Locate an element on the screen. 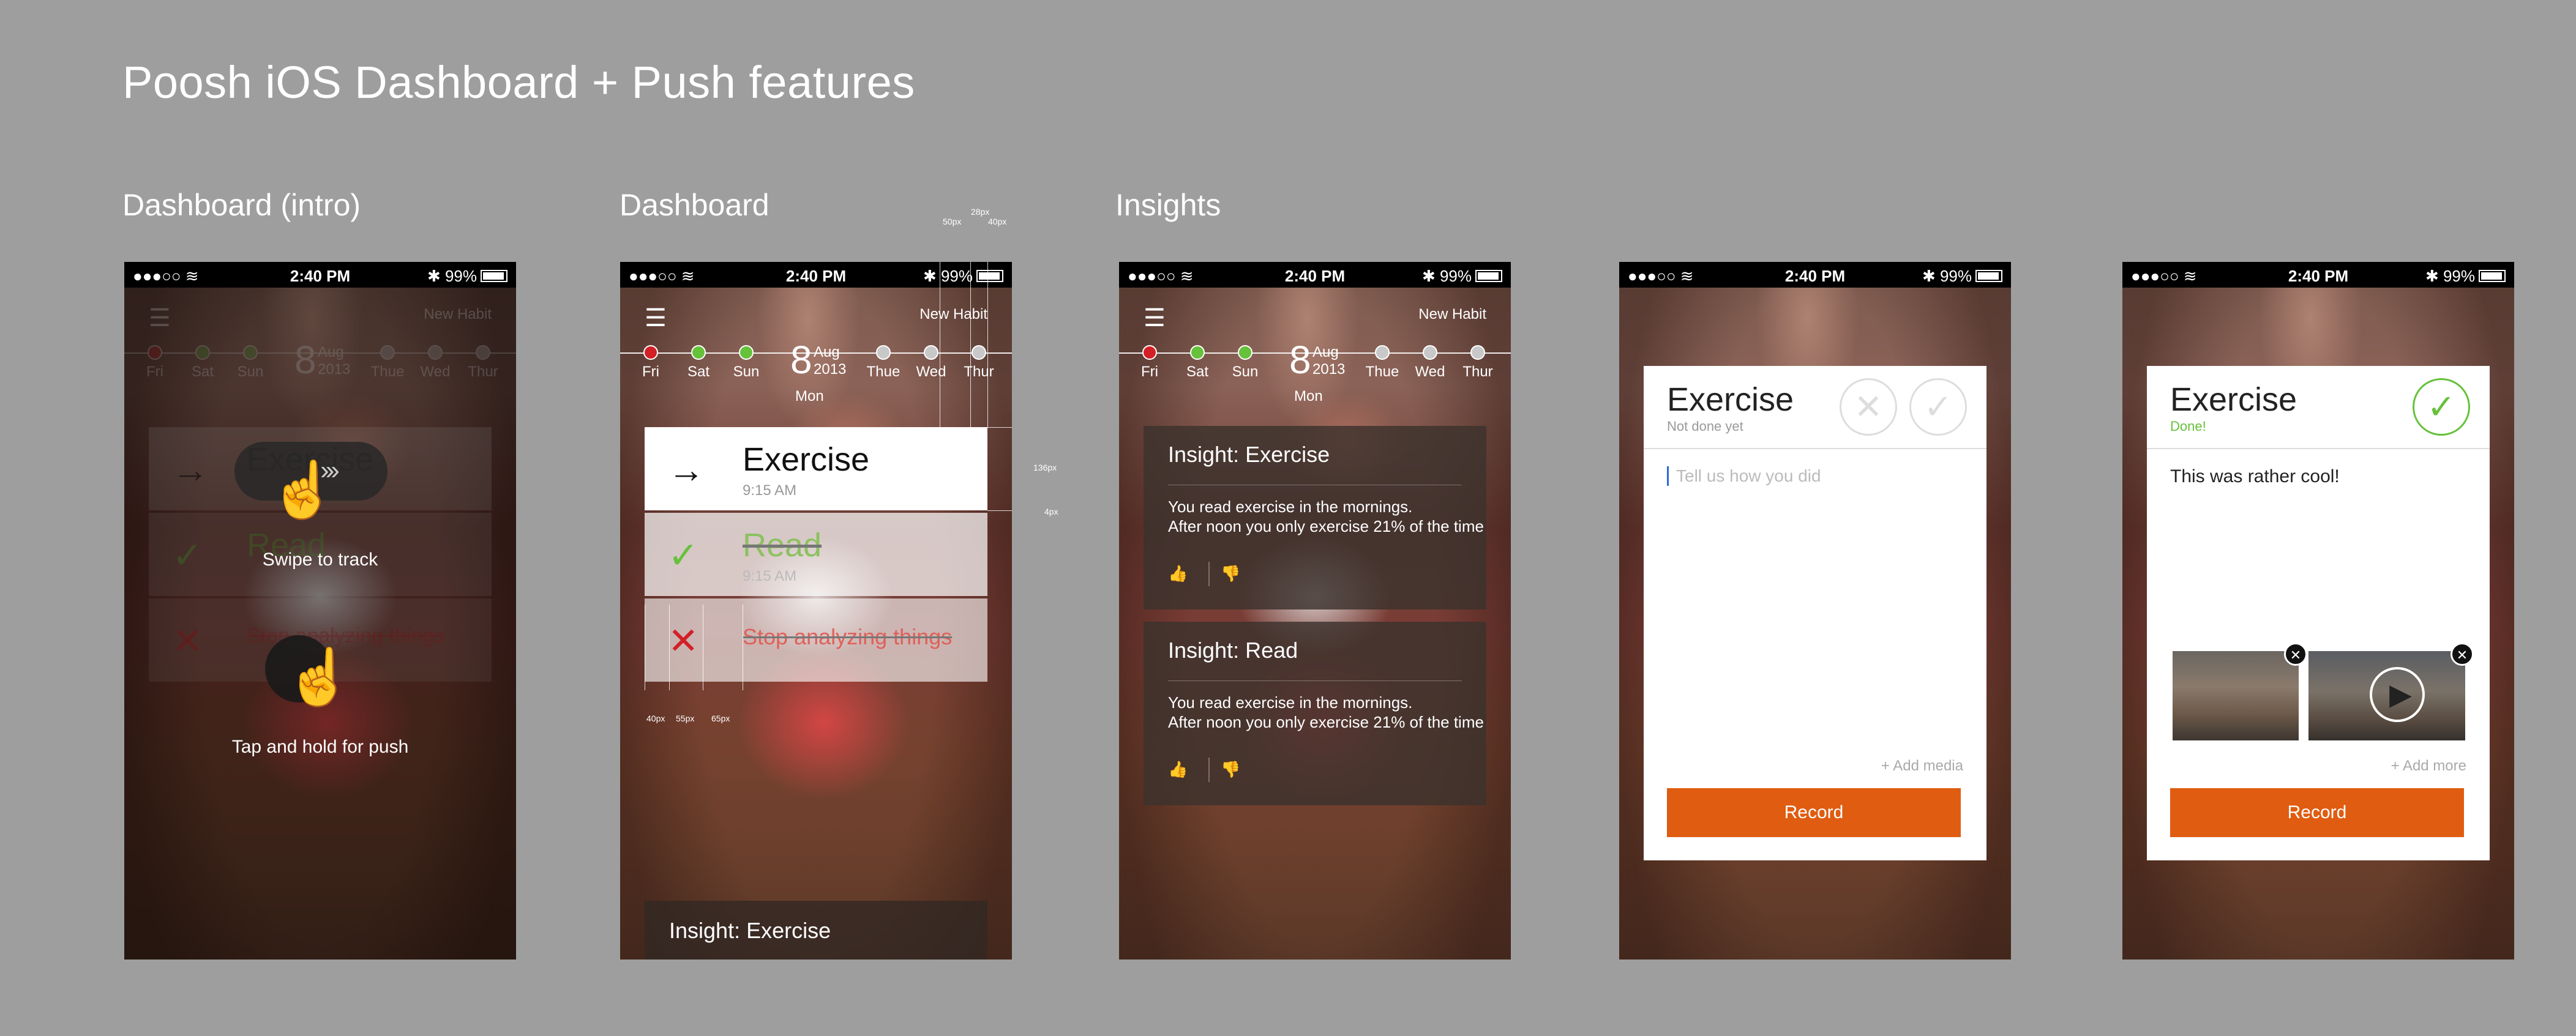  insight-bar-text: Insight: Exercise is located at coordinates (750, 930).